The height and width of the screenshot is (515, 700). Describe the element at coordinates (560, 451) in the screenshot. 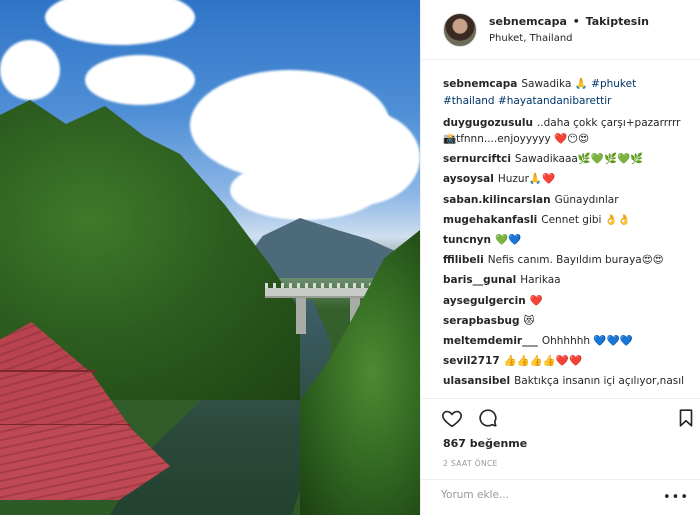

I see `action-section: 867 beğenme 2 SAAT ÖNCE •••` at that location.